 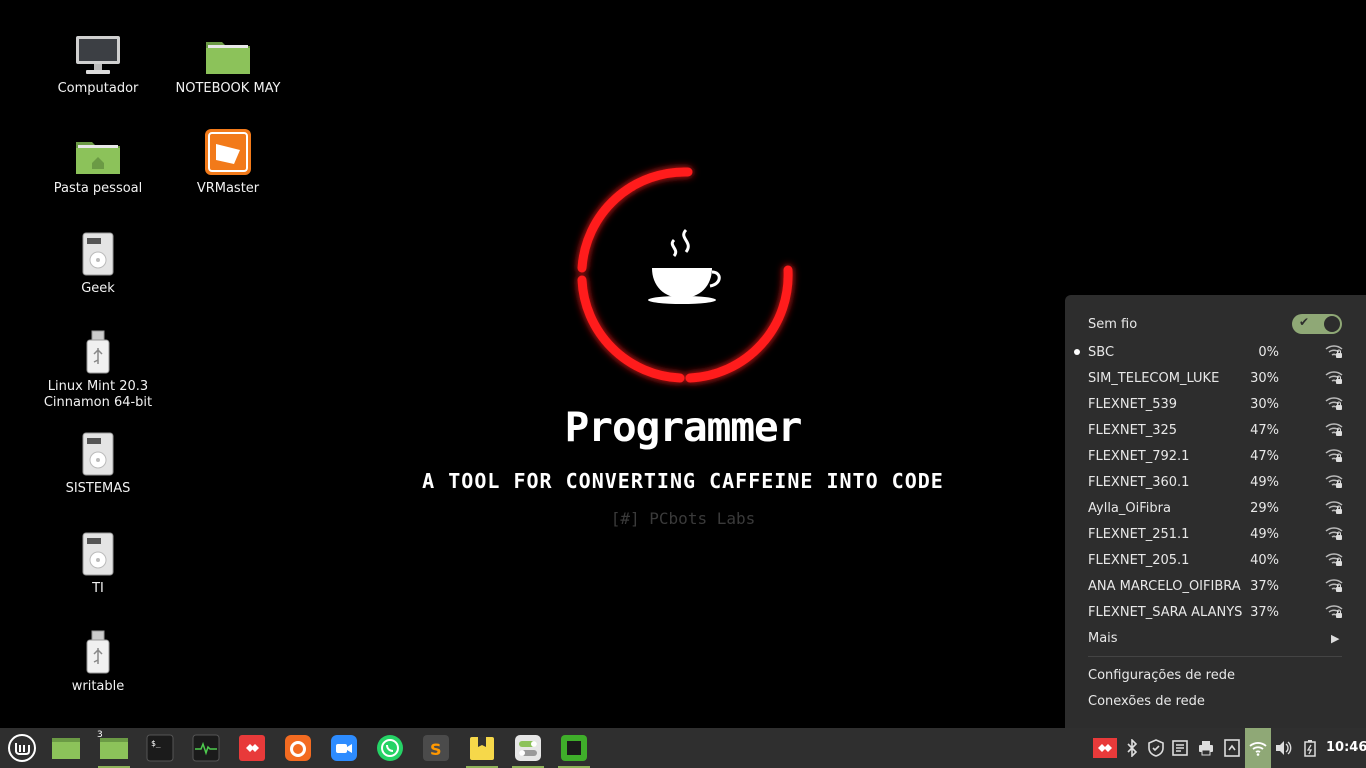 What do you see at coordinates (98, 50) in the screenshot?
I see `monitor-icon` at bounding box center [98, 50].